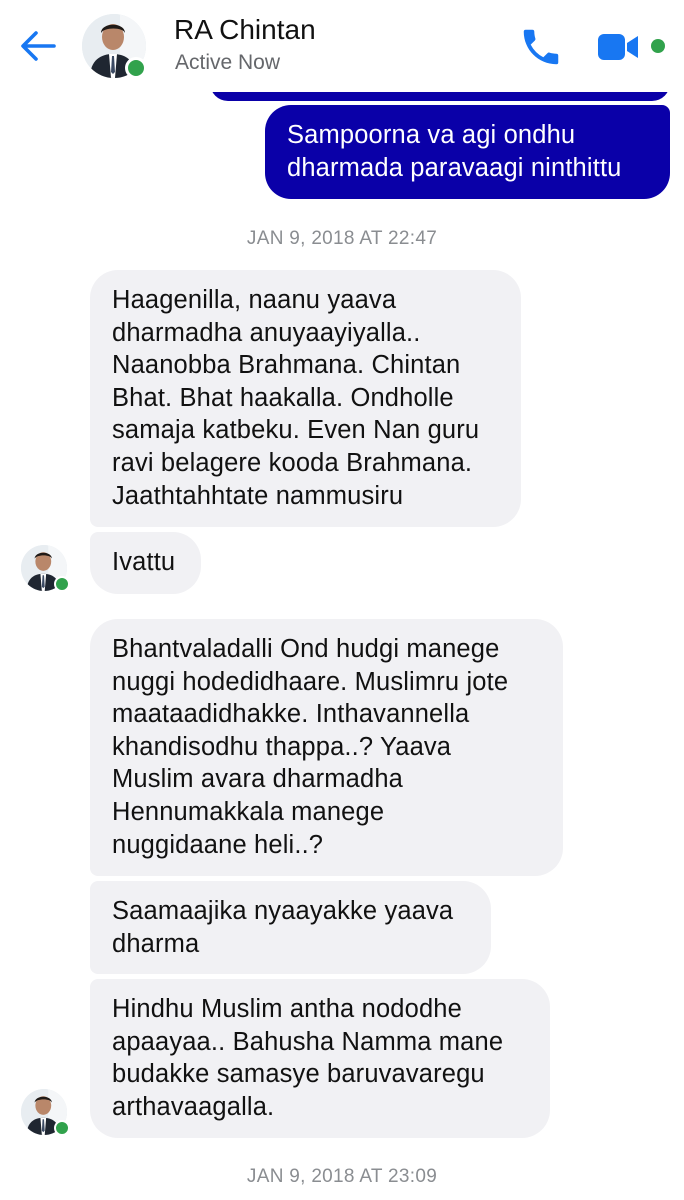 The width and height of the screenshot is (684, 1200). What do you see at coordinates (342, 238) in the screenshot?
I see `timestamp: JAN 9, 2018 AT 22:47` at bounding box center [342, 238].